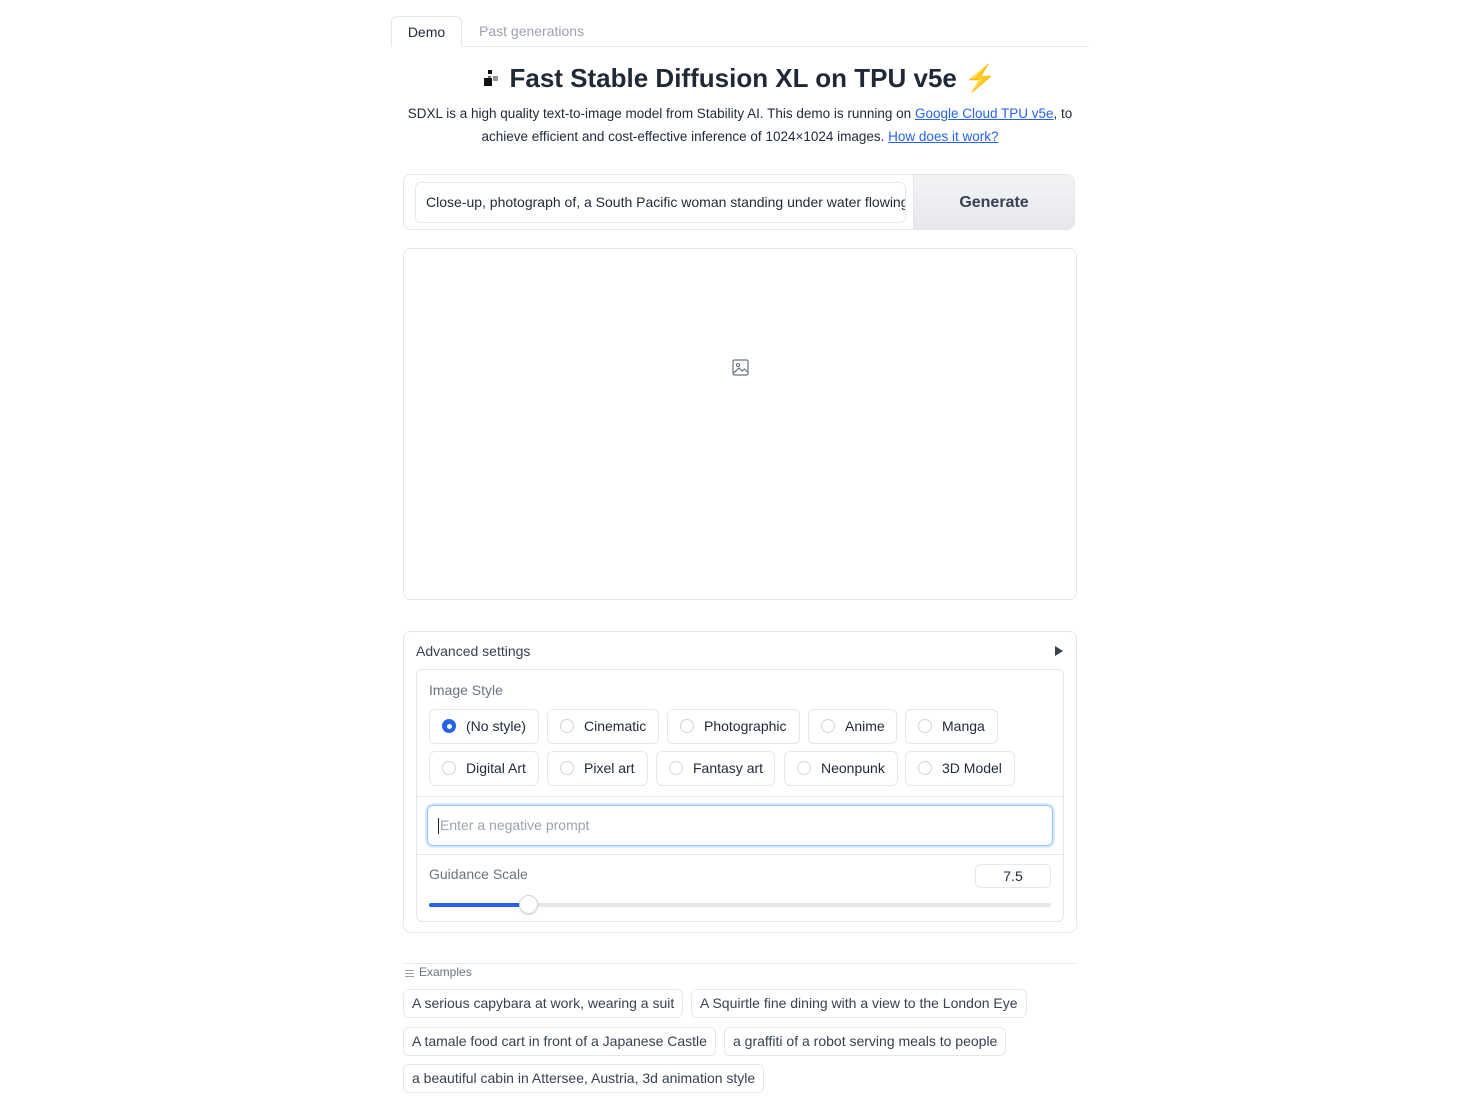 The height and width of the screenshot is (1100, 1480). What do you see at coordinates (529, 904) in the screenshot?
I see `slider-handle` at bounding box center [529, 904].